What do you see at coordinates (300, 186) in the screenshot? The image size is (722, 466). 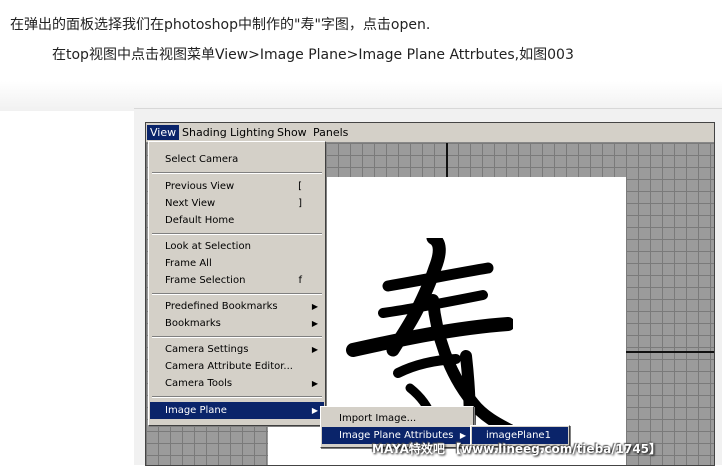 I see `shortcut-label: [` at bounding box center [300, 186].